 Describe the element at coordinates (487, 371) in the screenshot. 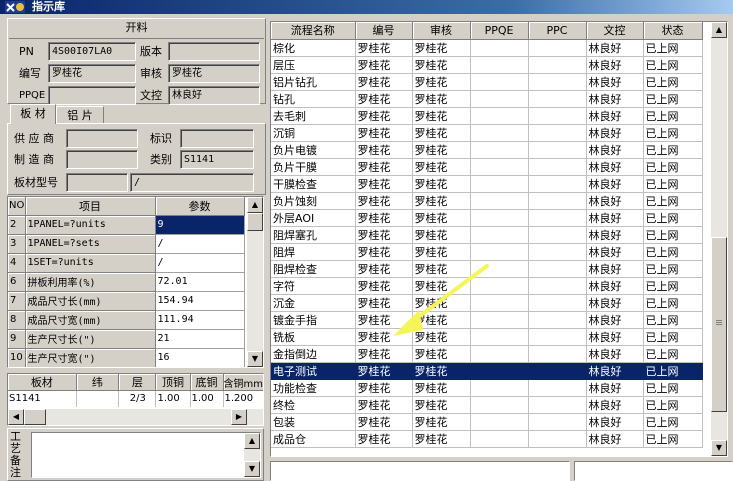

I see `process-row: 电子测试 罗桂花 罗桂花 林良好 已上网` at that location.